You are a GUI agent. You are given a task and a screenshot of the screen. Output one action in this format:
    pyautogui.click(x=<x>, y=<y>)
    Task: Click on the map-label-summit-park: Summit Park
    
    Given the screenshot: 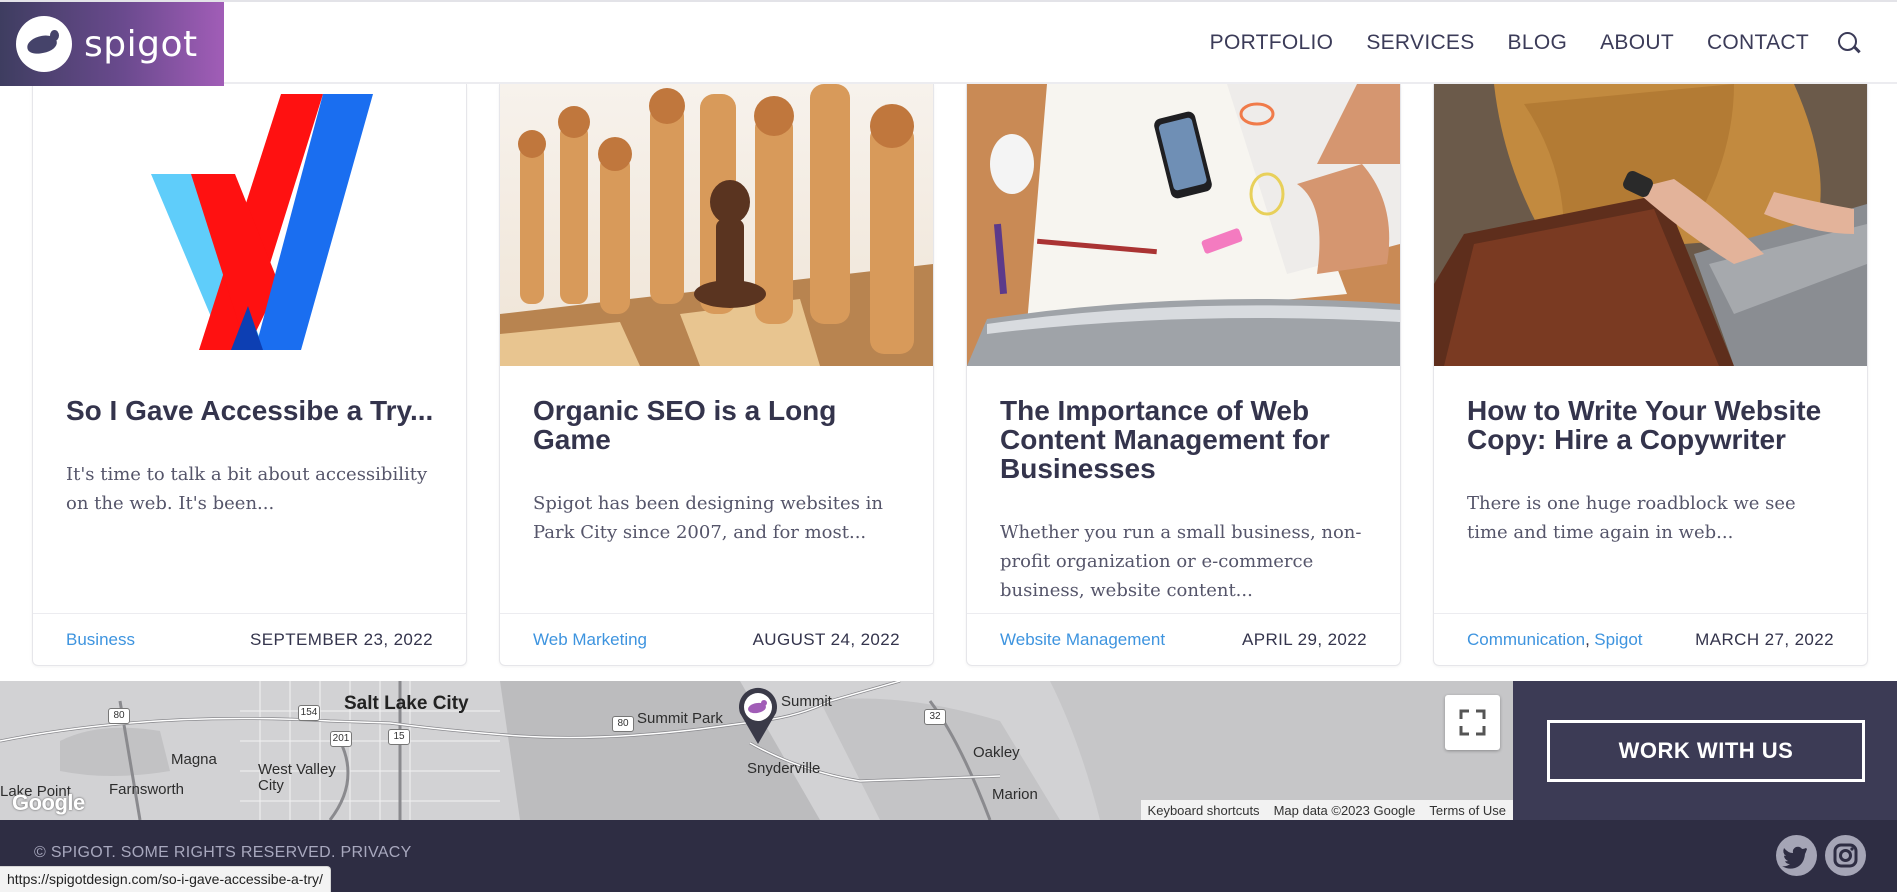 What is the action you would take?
    pyautogui.click(x=680, y=718)
    